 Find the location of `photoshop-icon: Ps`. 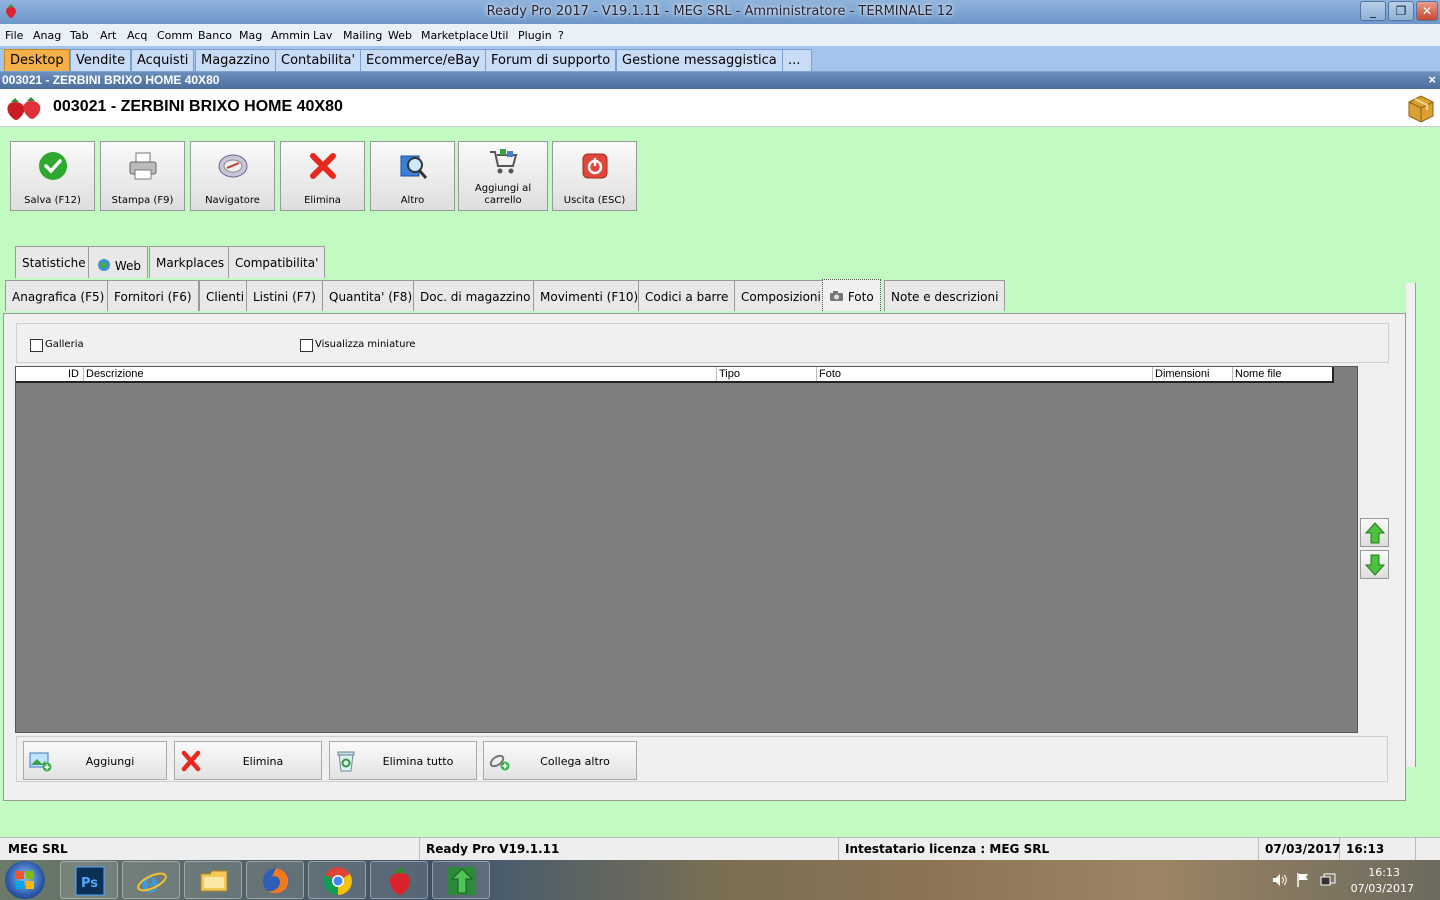

photoshop-icon: Ps is located at coordinates (90, 881).